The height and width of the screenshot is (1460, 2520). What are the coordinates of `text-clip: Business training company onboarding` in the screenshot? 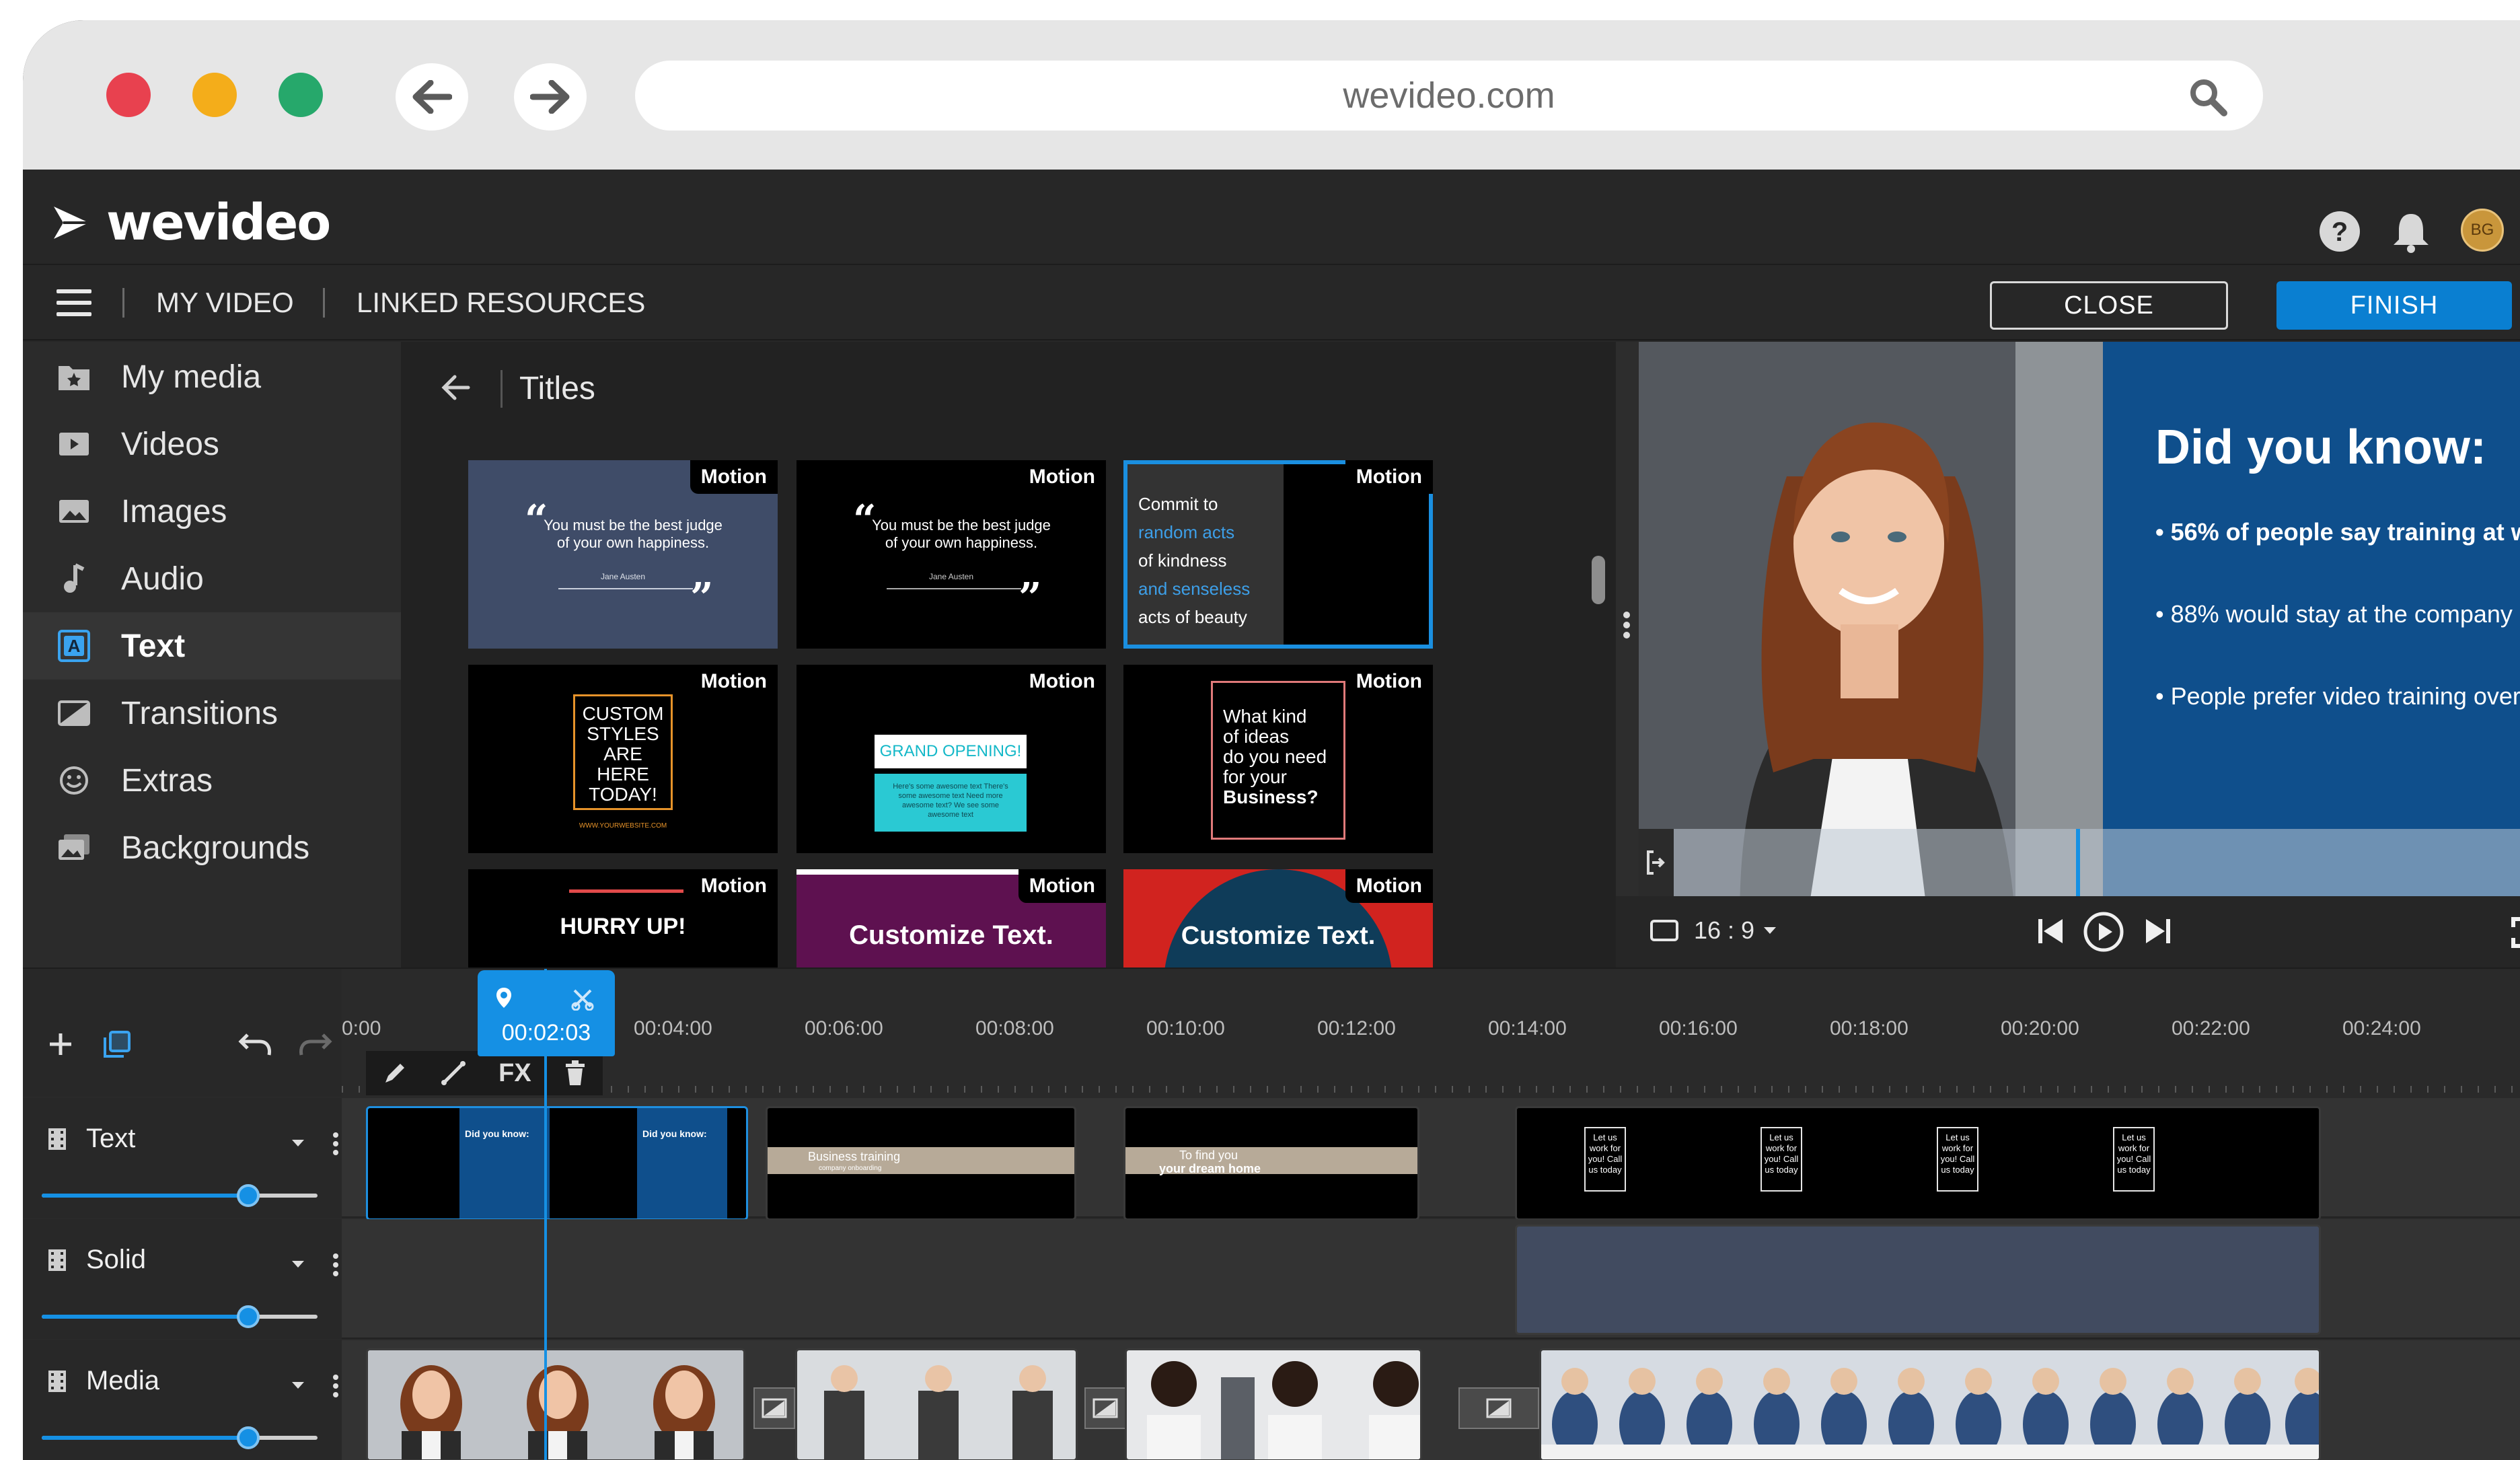 It's located at (921, 1163).